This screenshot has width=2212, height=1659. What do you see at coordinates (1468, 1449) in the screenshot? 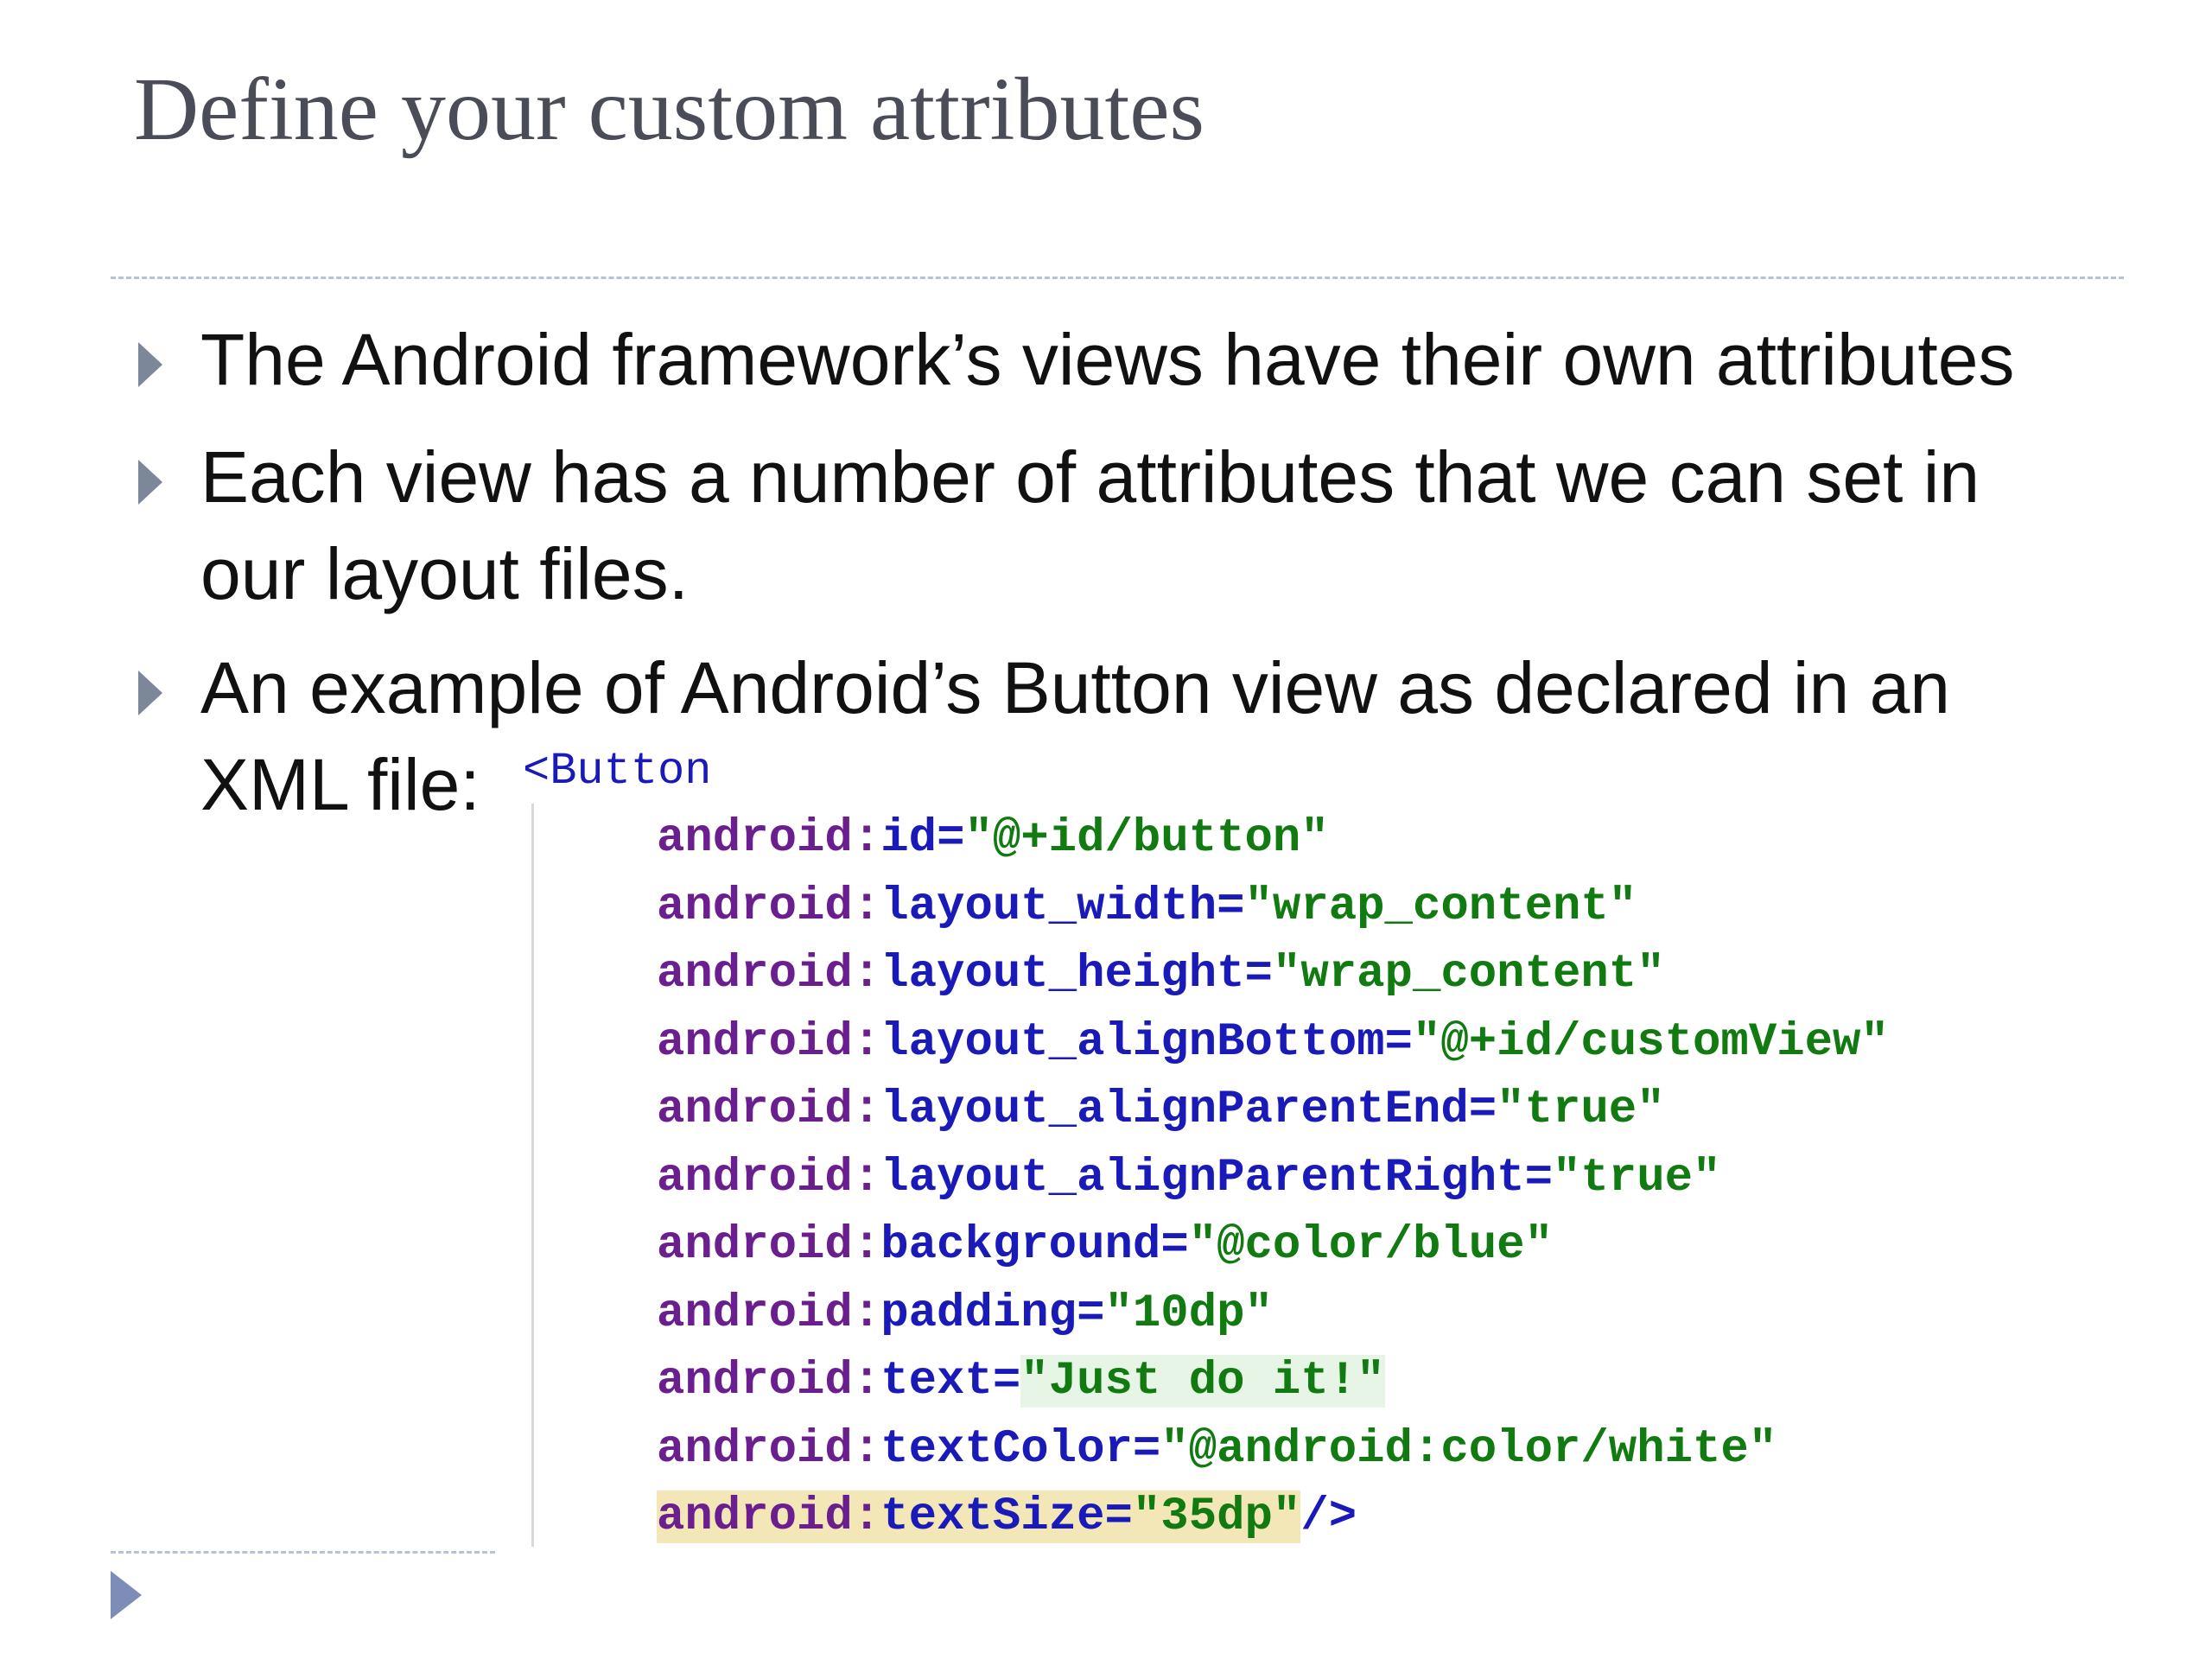
I see `code-attribute-value: "@android:color/white"` at bounding box center [1468, 1449].